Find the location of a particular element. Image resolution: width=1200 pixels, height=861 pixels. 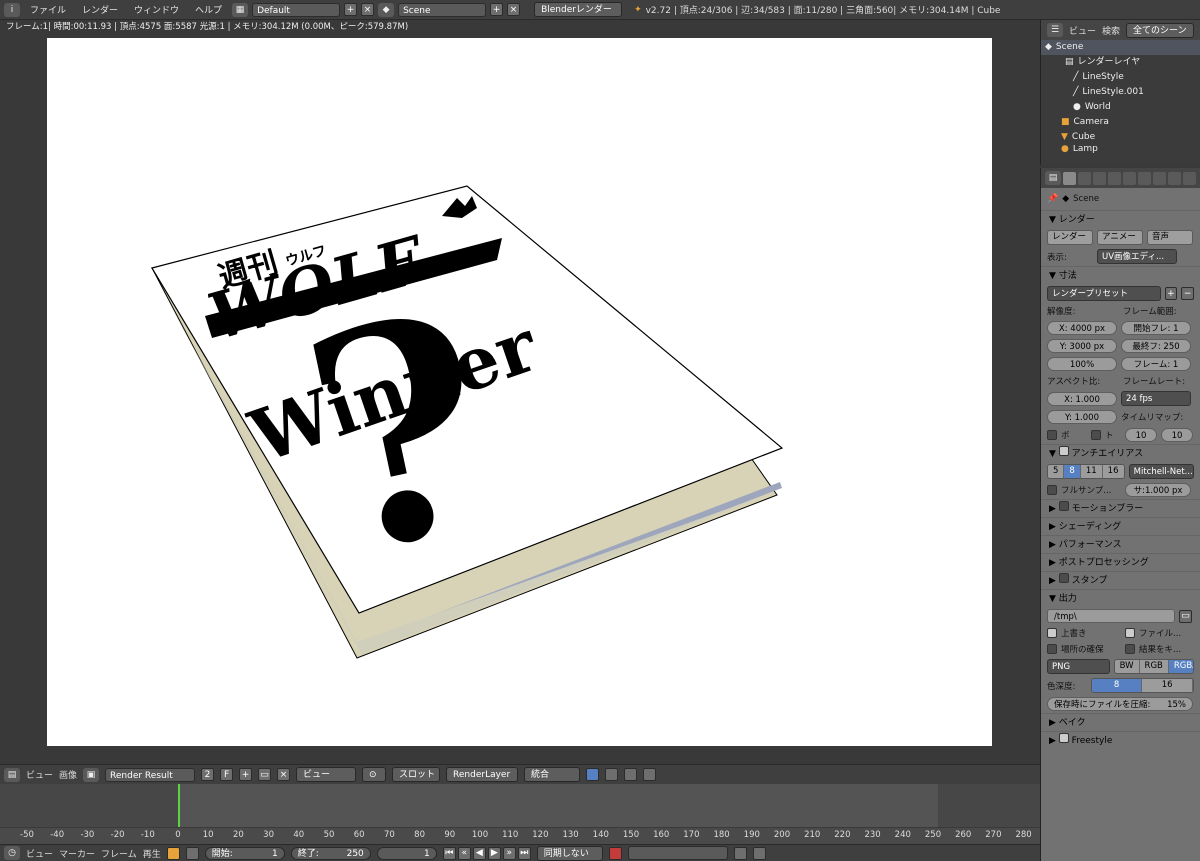

outliner-item-renderlayer: ▤ レンダーレイヤ is located at coordinates (1120, 62).